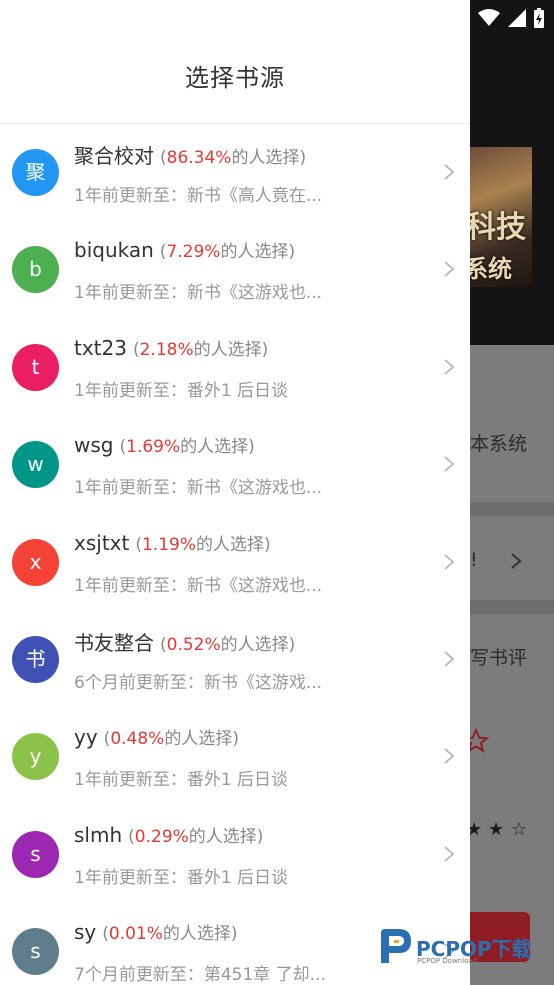 The height and width of the screenshot is (985, 554). What do you see at coordinates (202, 545) in the screenshot?
I see `source-share: (1.19%的人选择)` at bounding box center [202, 545].